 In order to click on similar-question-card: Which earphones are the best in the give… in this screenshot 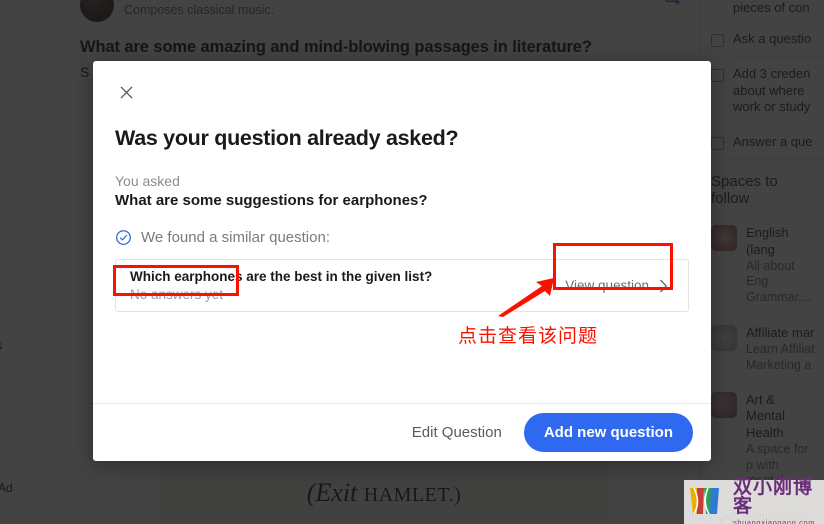, I will do `click(402, 285)`.